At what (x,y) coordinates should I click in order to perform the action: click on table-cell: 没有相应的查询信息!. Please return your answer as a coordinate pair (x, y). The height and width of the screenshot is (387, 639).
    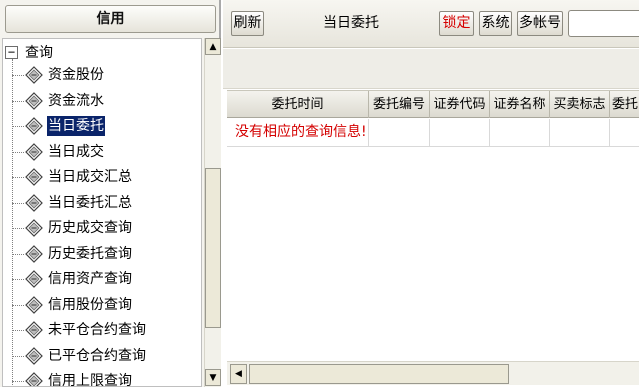
    Looking at the image, I should click on (298, 132).